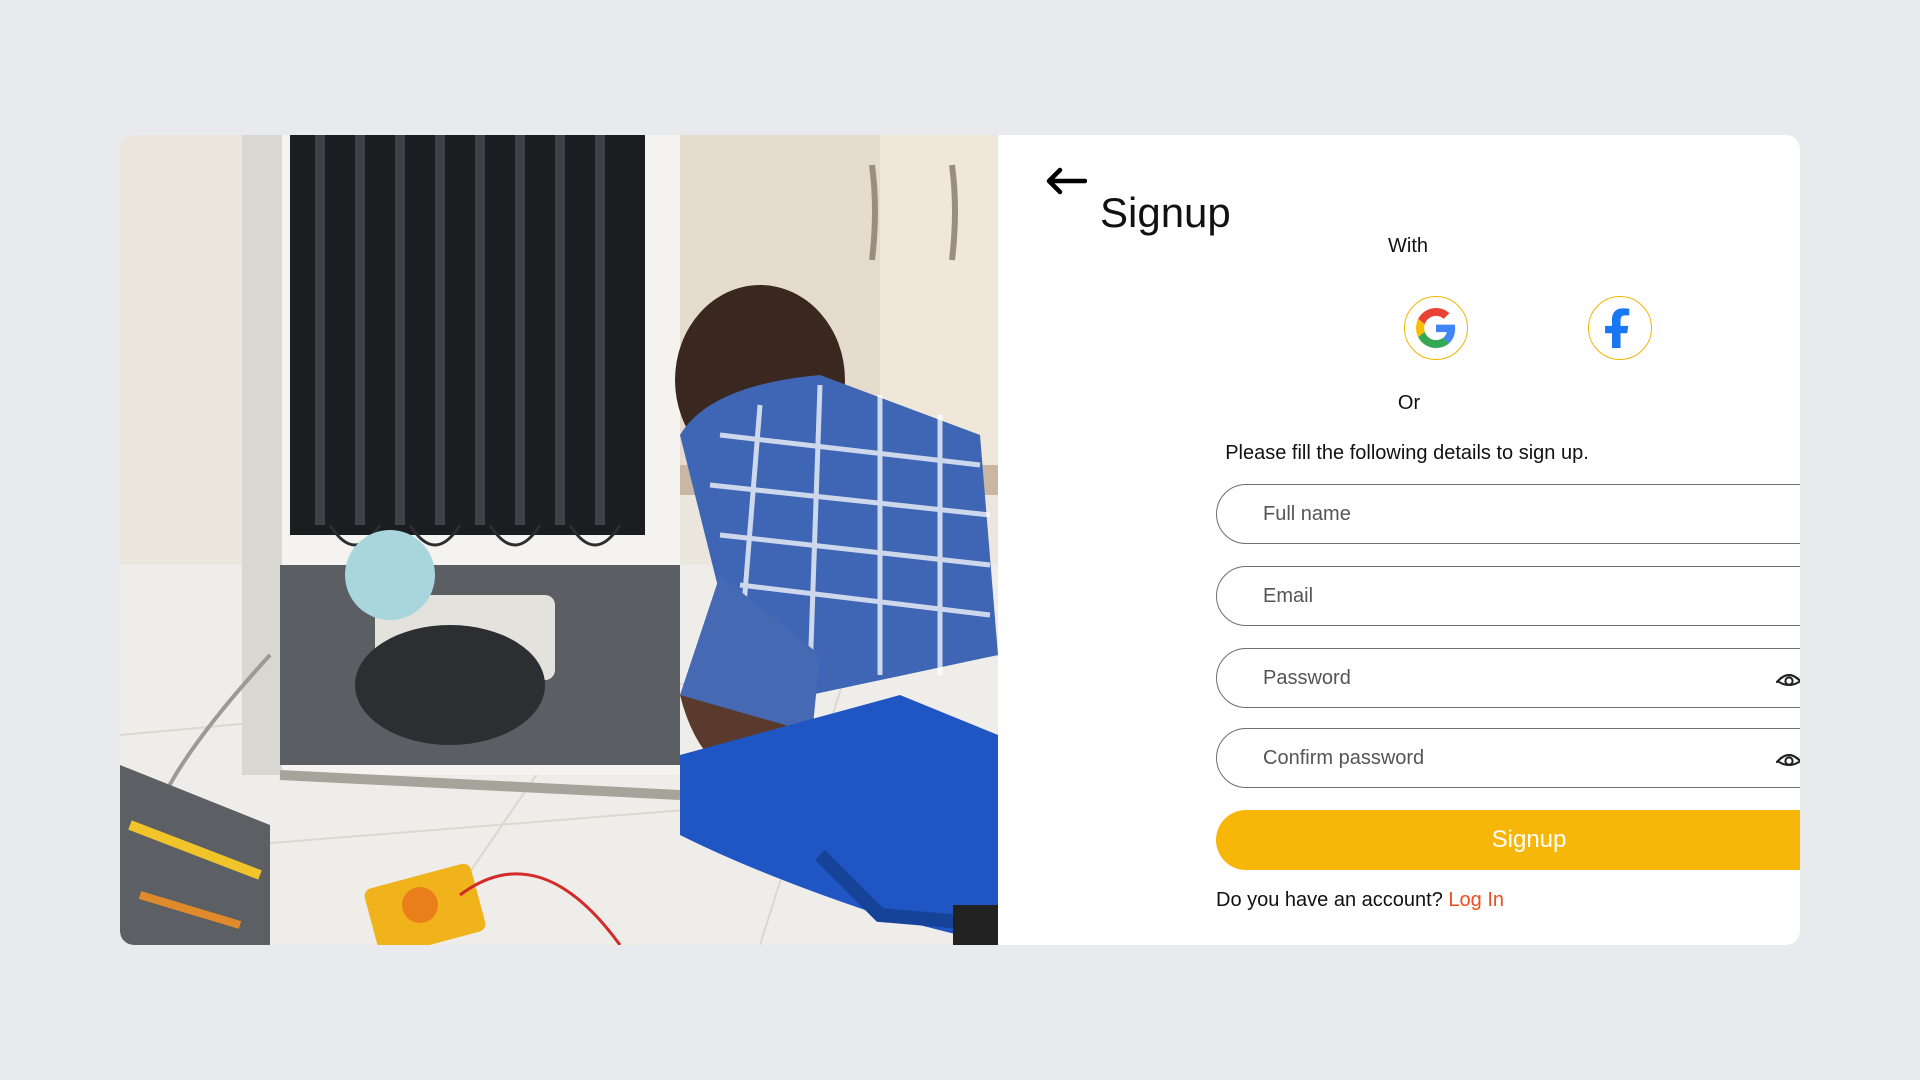 This screenshot has width=1920, height=1080. What do you see at coordinates (1476, 900) in the screenshot?
I see `login-link: Log In` at bounding box center [1476, 900].